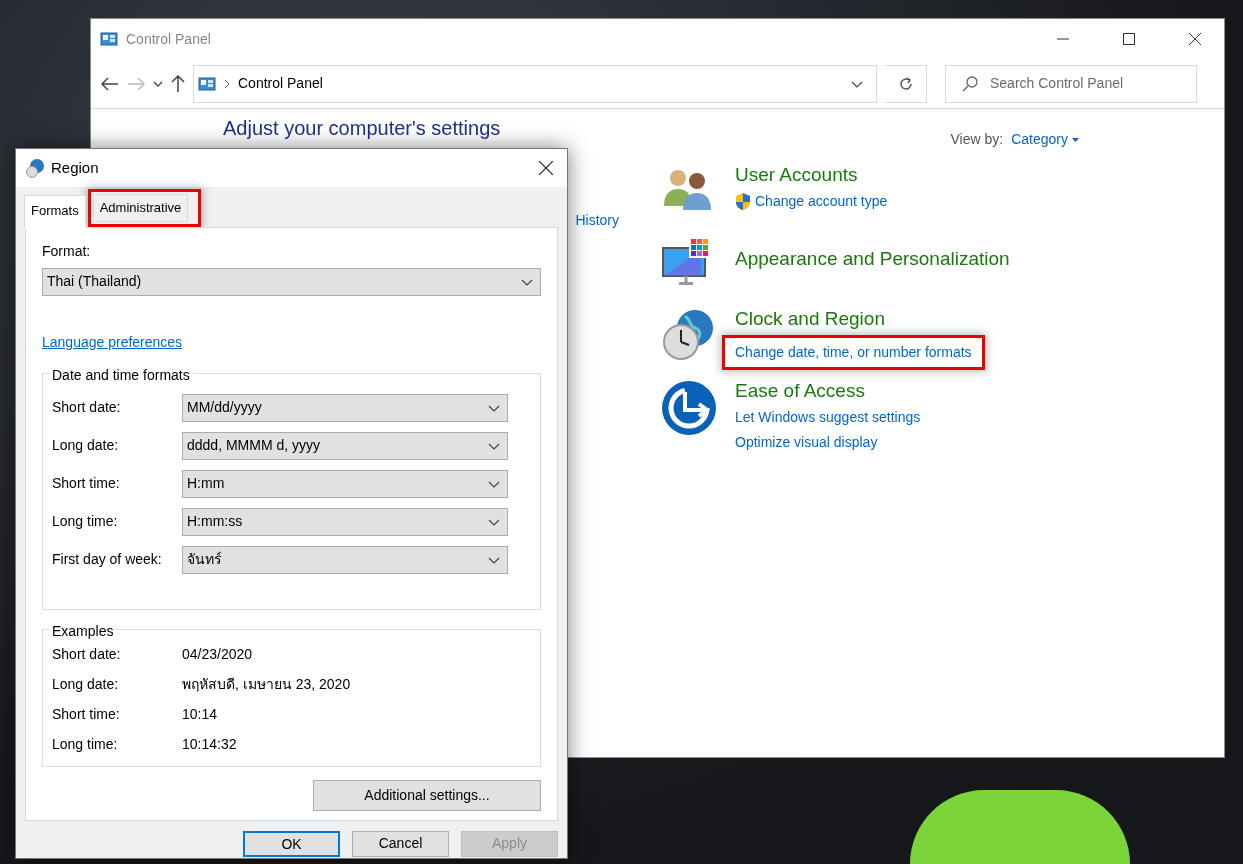  Describe the element at coordinates (509, 843) in the screenshot. I see `dialog-button: Apply` at that location.